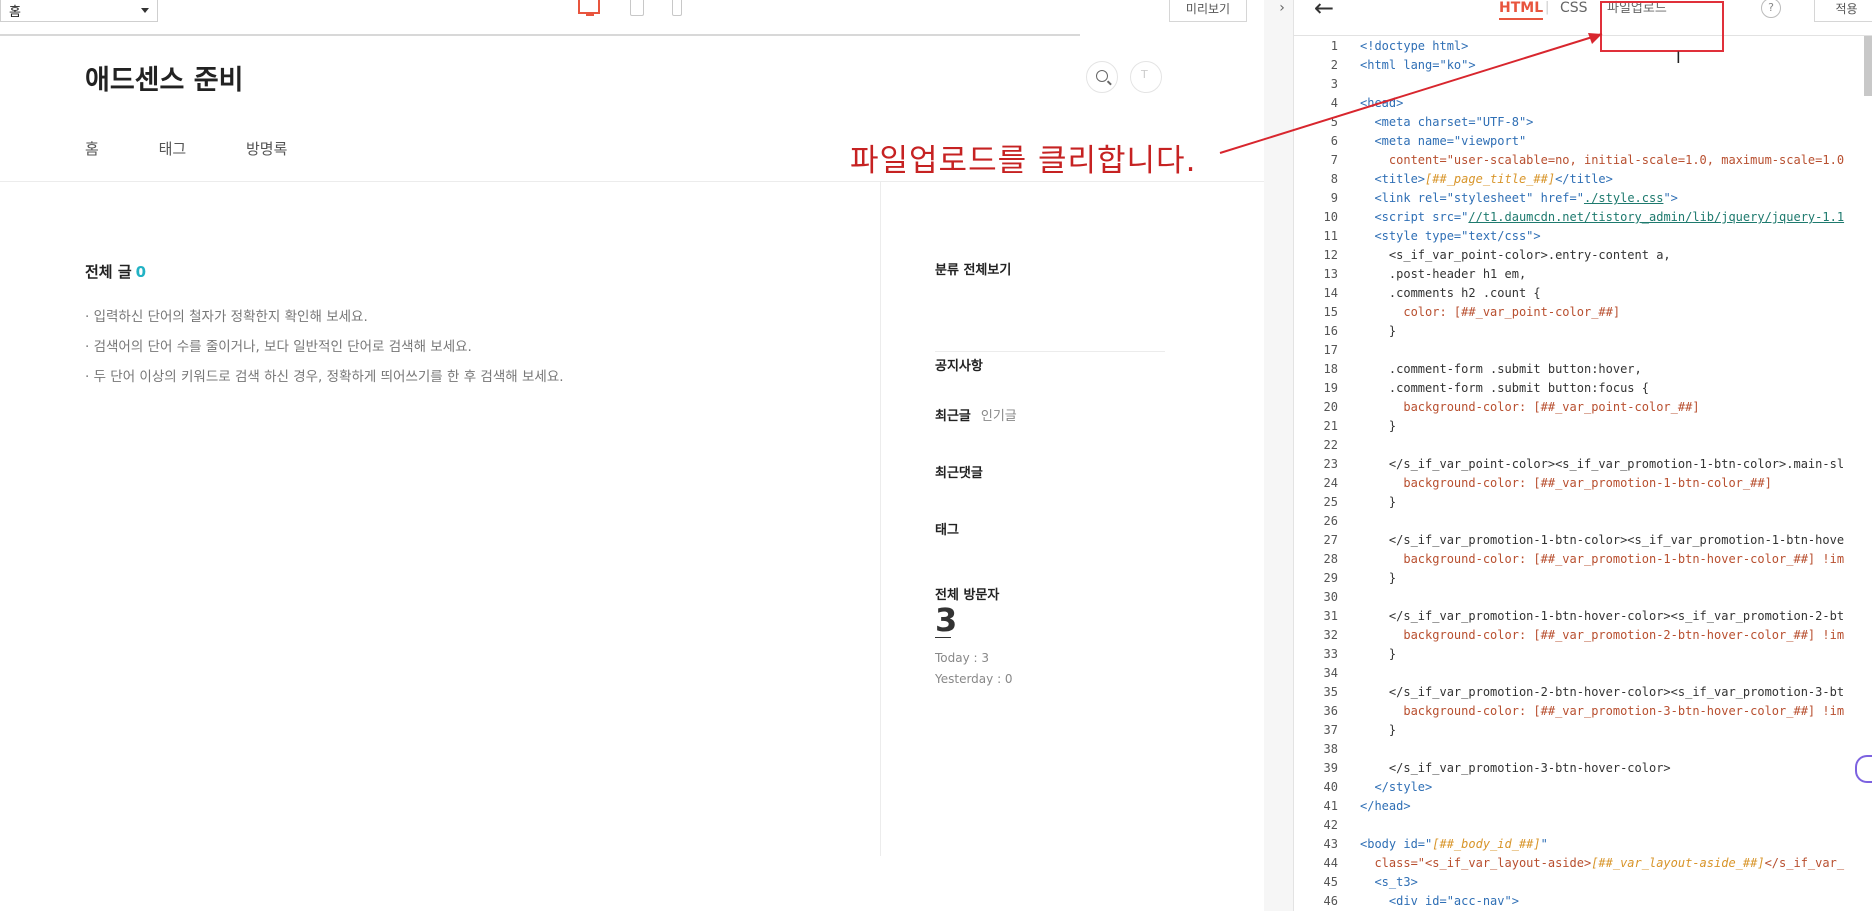 The height and width of the screenshot is (911, 1872). I want to click on line-number: 22, so click(1330, 445).